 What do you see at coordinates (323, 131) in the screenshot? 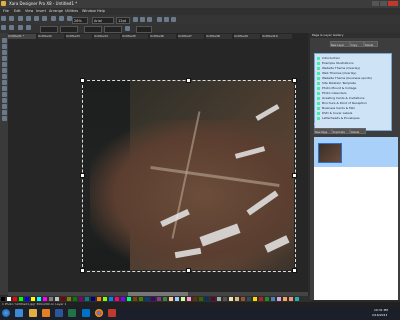
I see `new-page-button: New Page` at bounding box center [323, 131].